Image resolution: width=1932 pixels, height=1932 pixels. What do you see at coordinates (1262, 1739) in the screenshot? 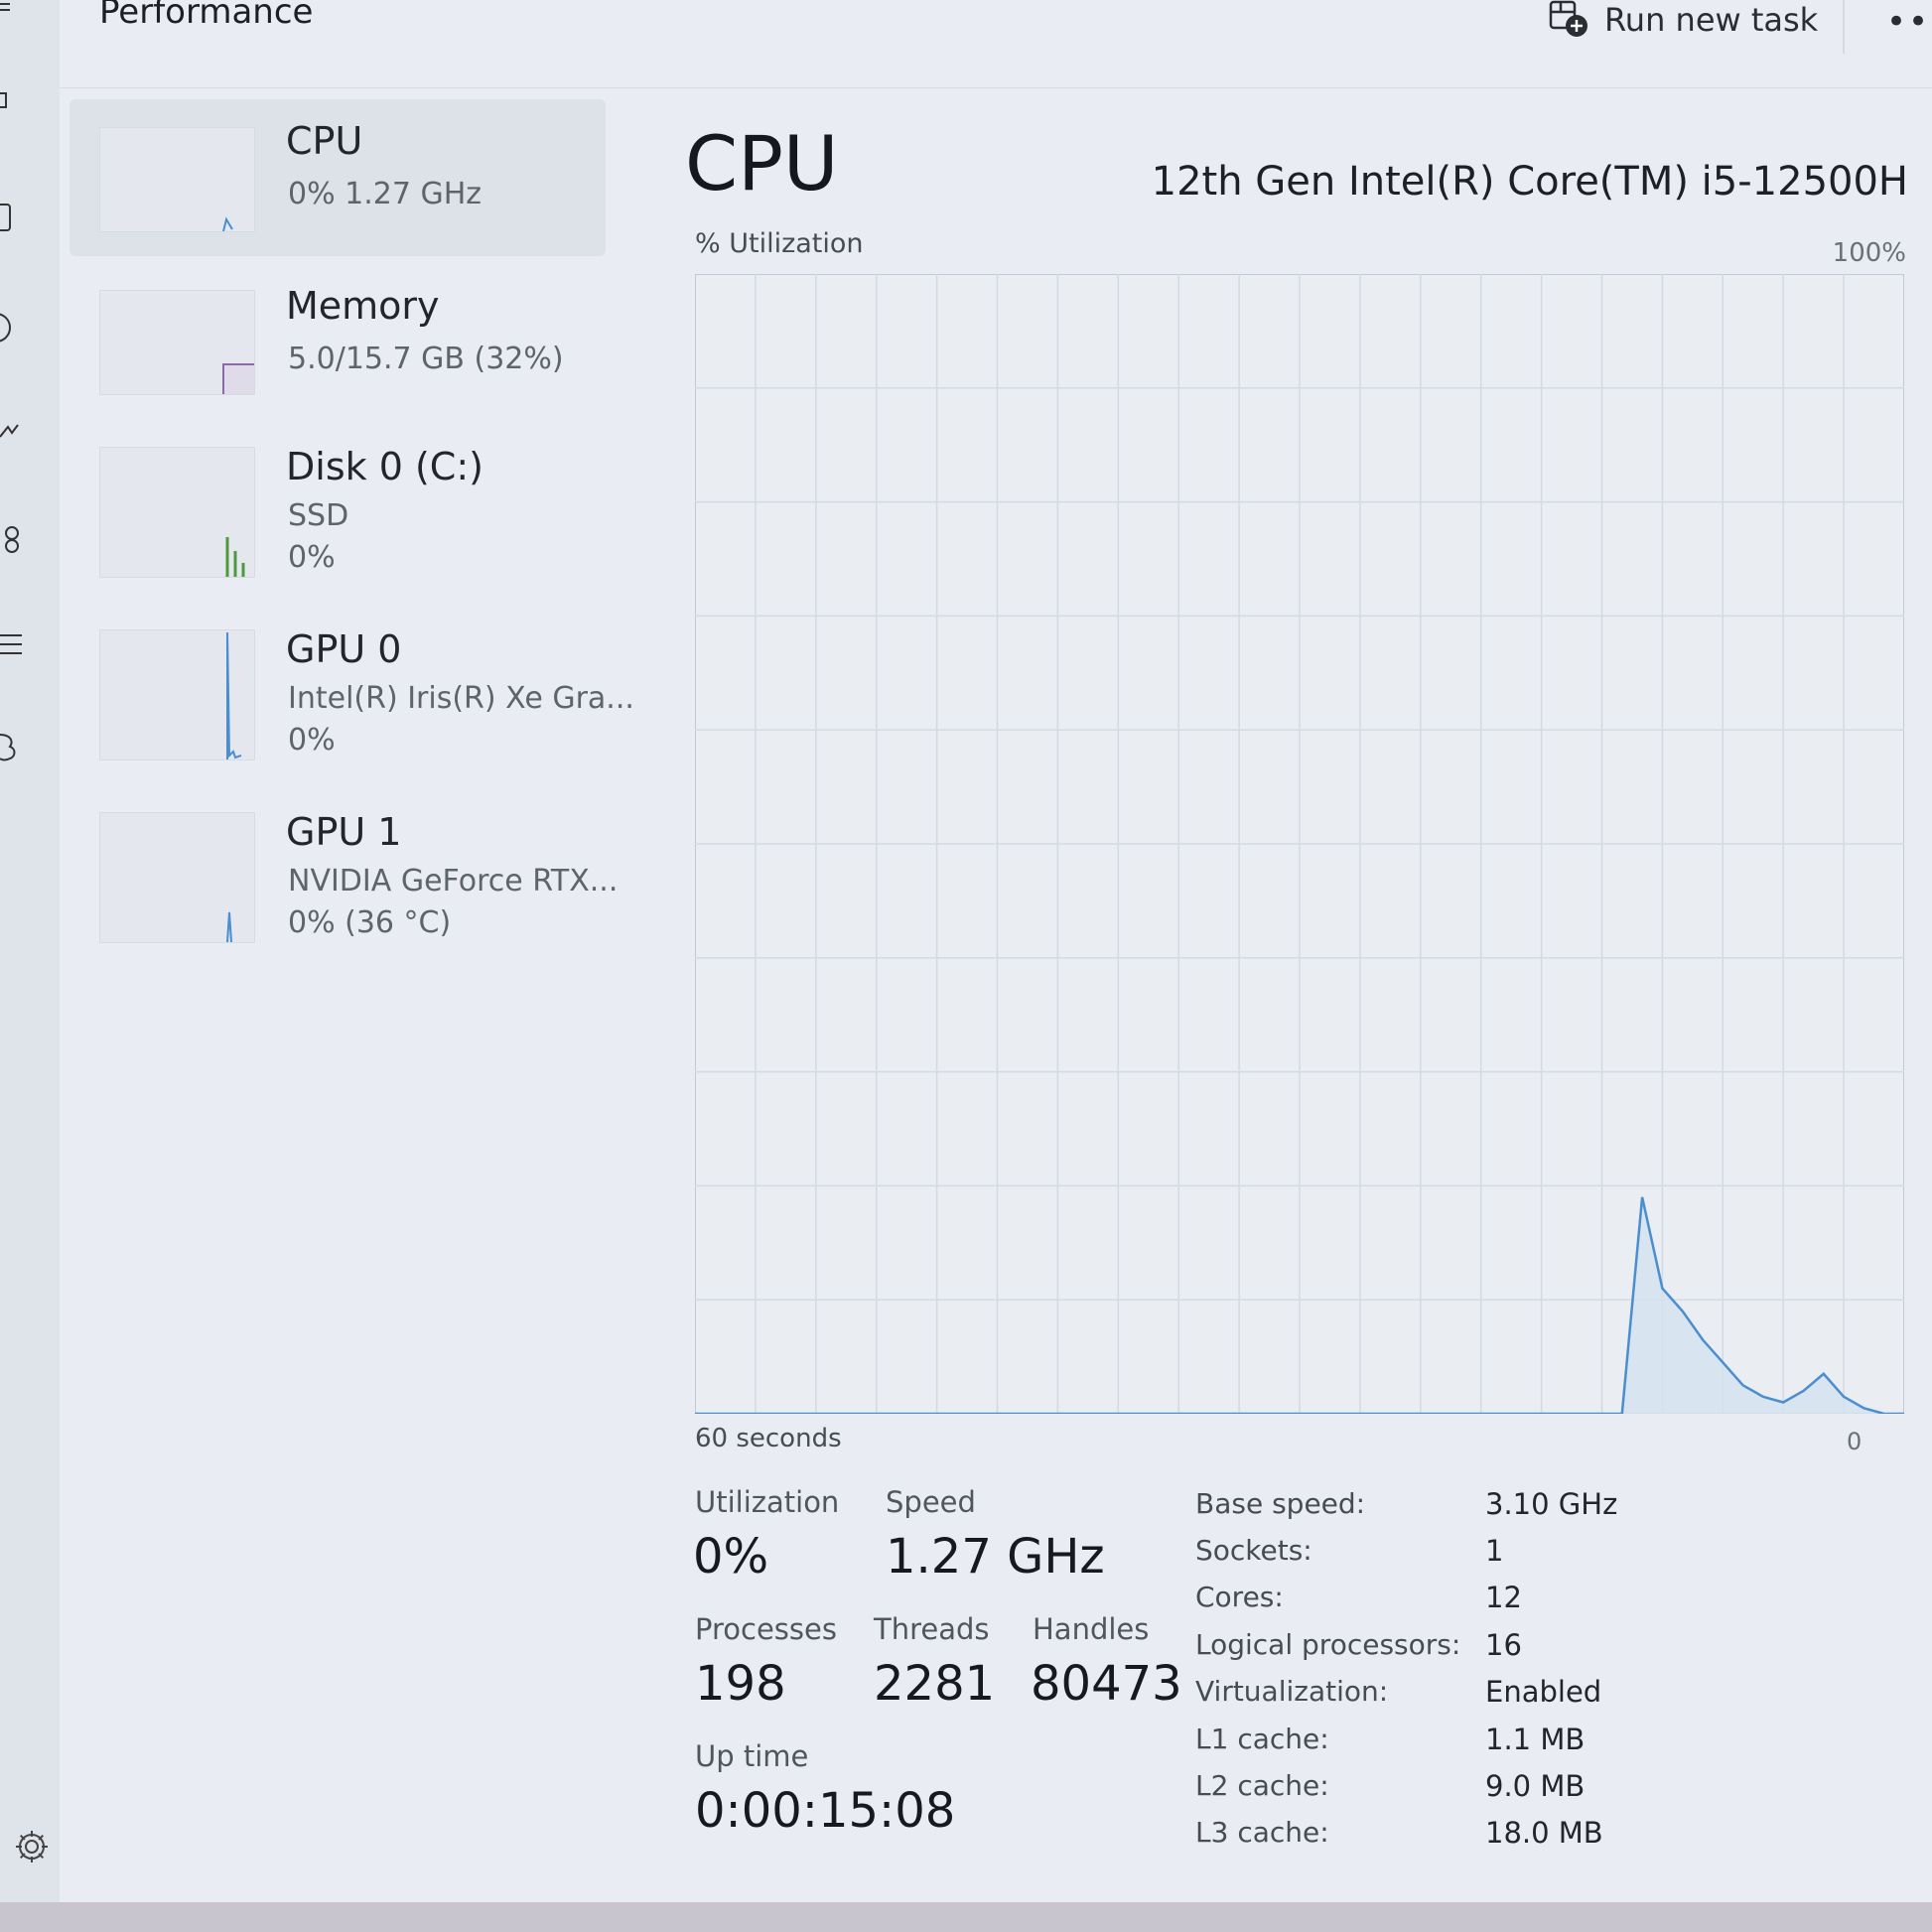
I see `spec-key: L1 cache:` at bounding box center [1262, 1739].